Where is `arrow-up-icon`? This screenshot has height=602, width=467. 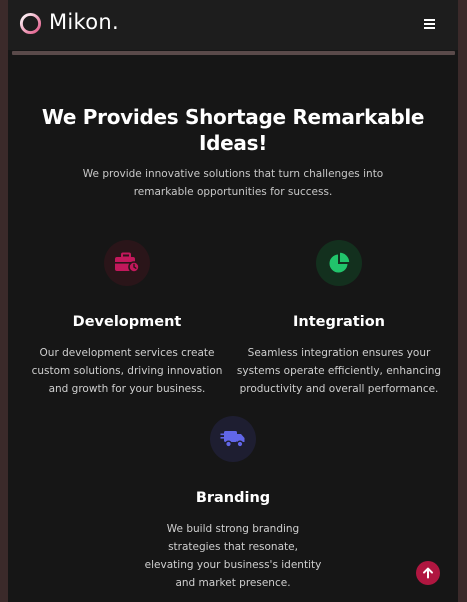 arrow-up-icon is located at coordinates (428, 573).